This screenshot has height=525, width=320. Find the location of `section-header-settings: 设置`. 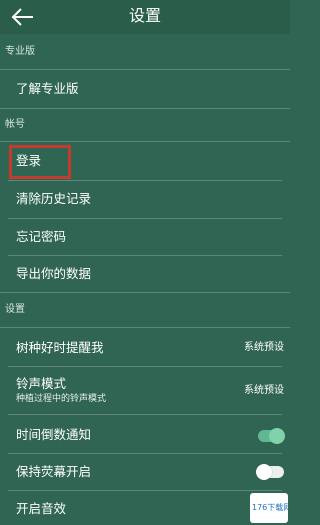

section-header-settings: 设置 is located at coordinates (15, 309).